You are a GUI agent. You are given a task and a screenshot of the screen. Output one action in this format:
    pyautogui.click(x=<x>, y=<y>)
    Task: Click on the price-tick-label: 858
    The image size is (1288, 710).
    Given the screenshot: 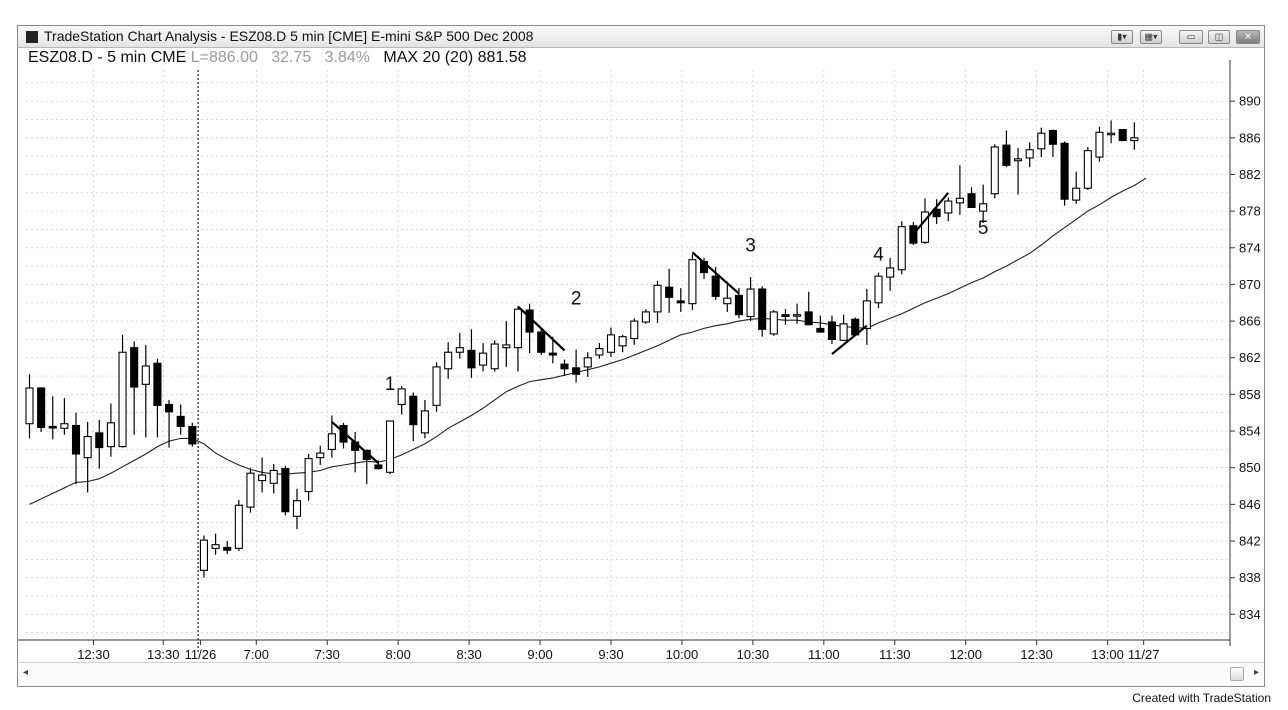 What is the action you would take?
    pyautogui.click(x=1250, y=394)
    